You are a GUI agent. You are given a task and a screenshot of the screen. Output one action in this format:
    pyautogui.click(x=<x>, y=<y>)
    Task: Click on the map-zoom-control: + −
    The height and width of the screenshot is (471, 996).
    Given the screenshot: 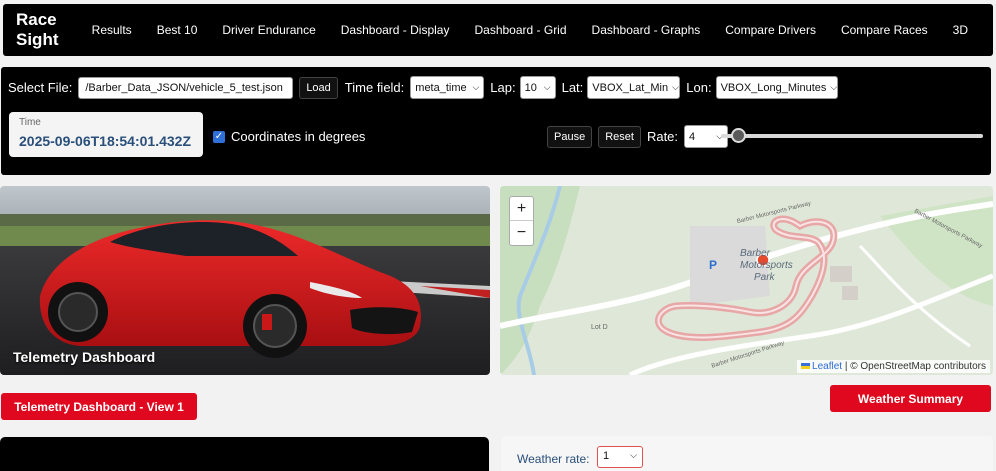 What is the action you would take?
    pyautogui.click(x=521, y=221)
    